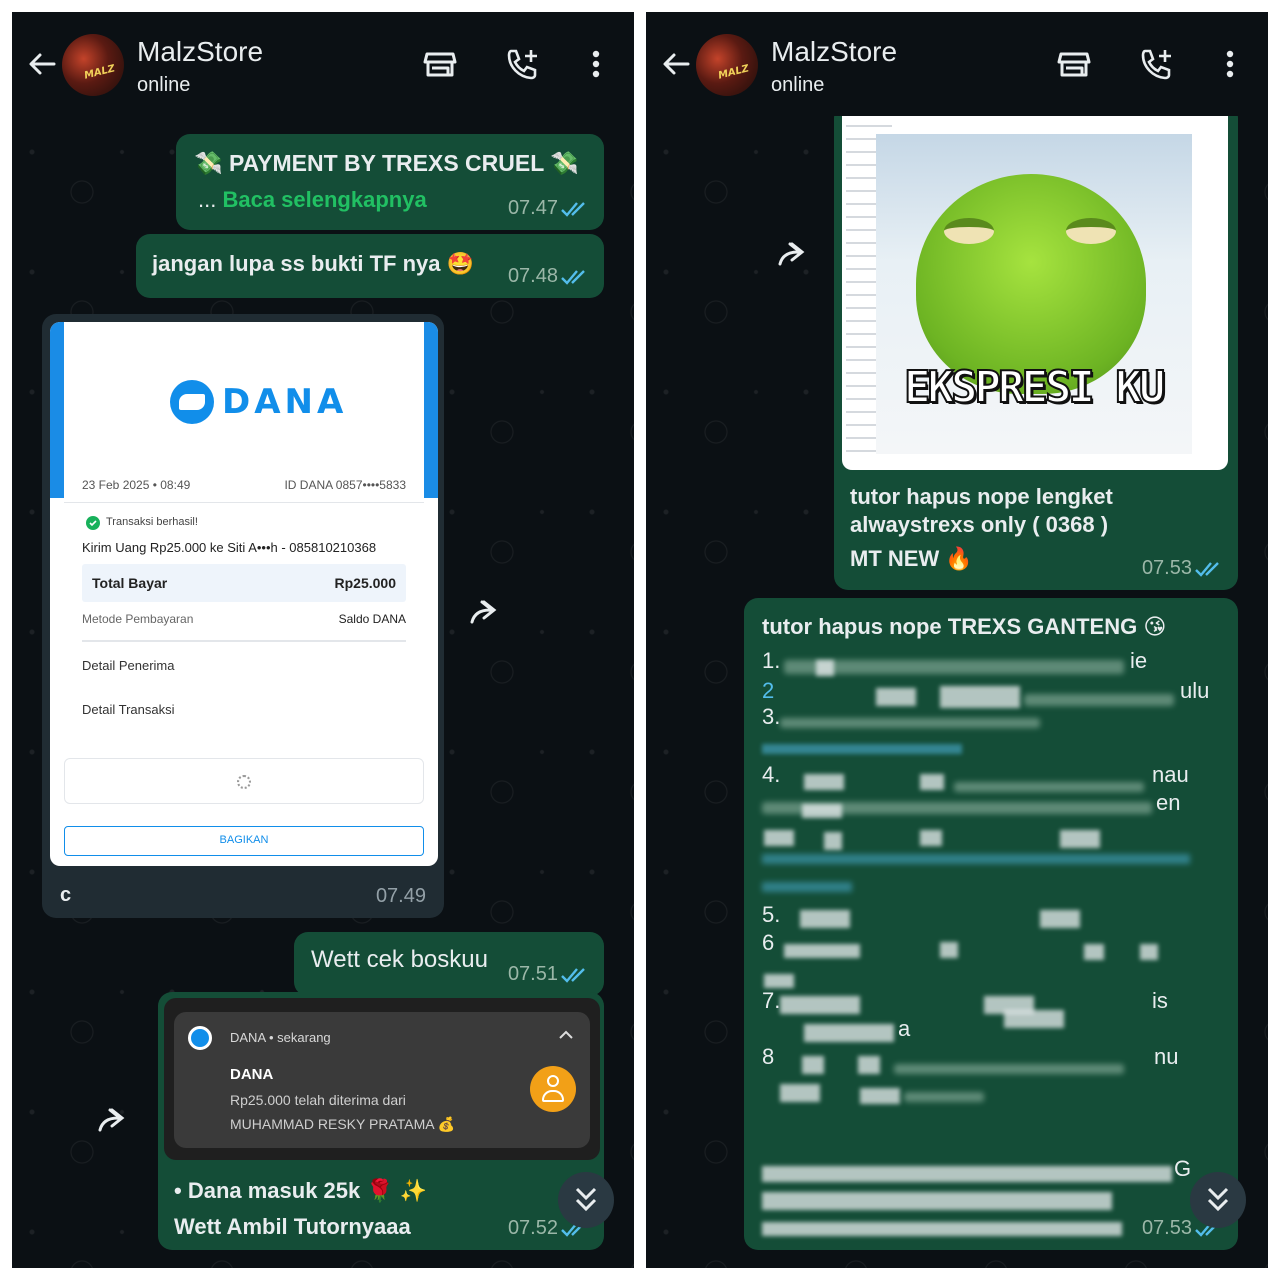 The image size is (1280, 1280). I want to click on step-number: 4., so click(771, 774).